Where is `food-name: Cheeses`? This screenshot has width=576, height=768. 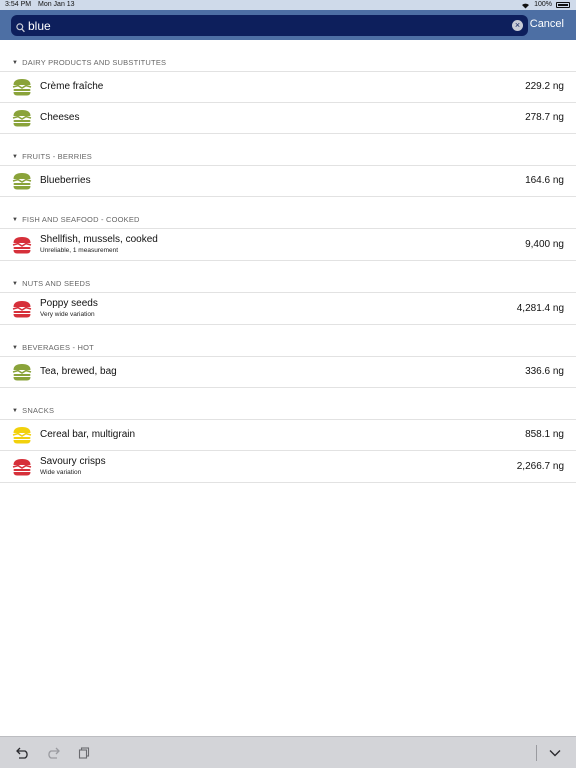 food-name: Cheeses is located at coordinates (60, 117).